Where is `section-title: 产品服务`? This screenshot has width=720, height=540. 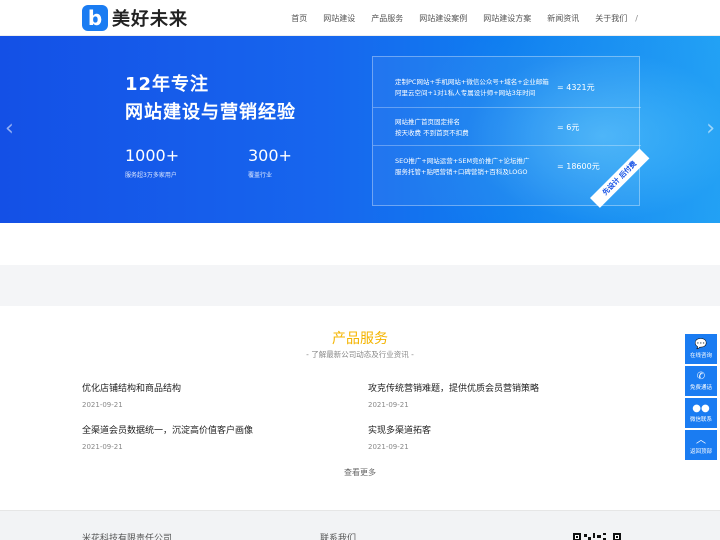
section-title: 产品服务 is located at coordinates (360, 339).